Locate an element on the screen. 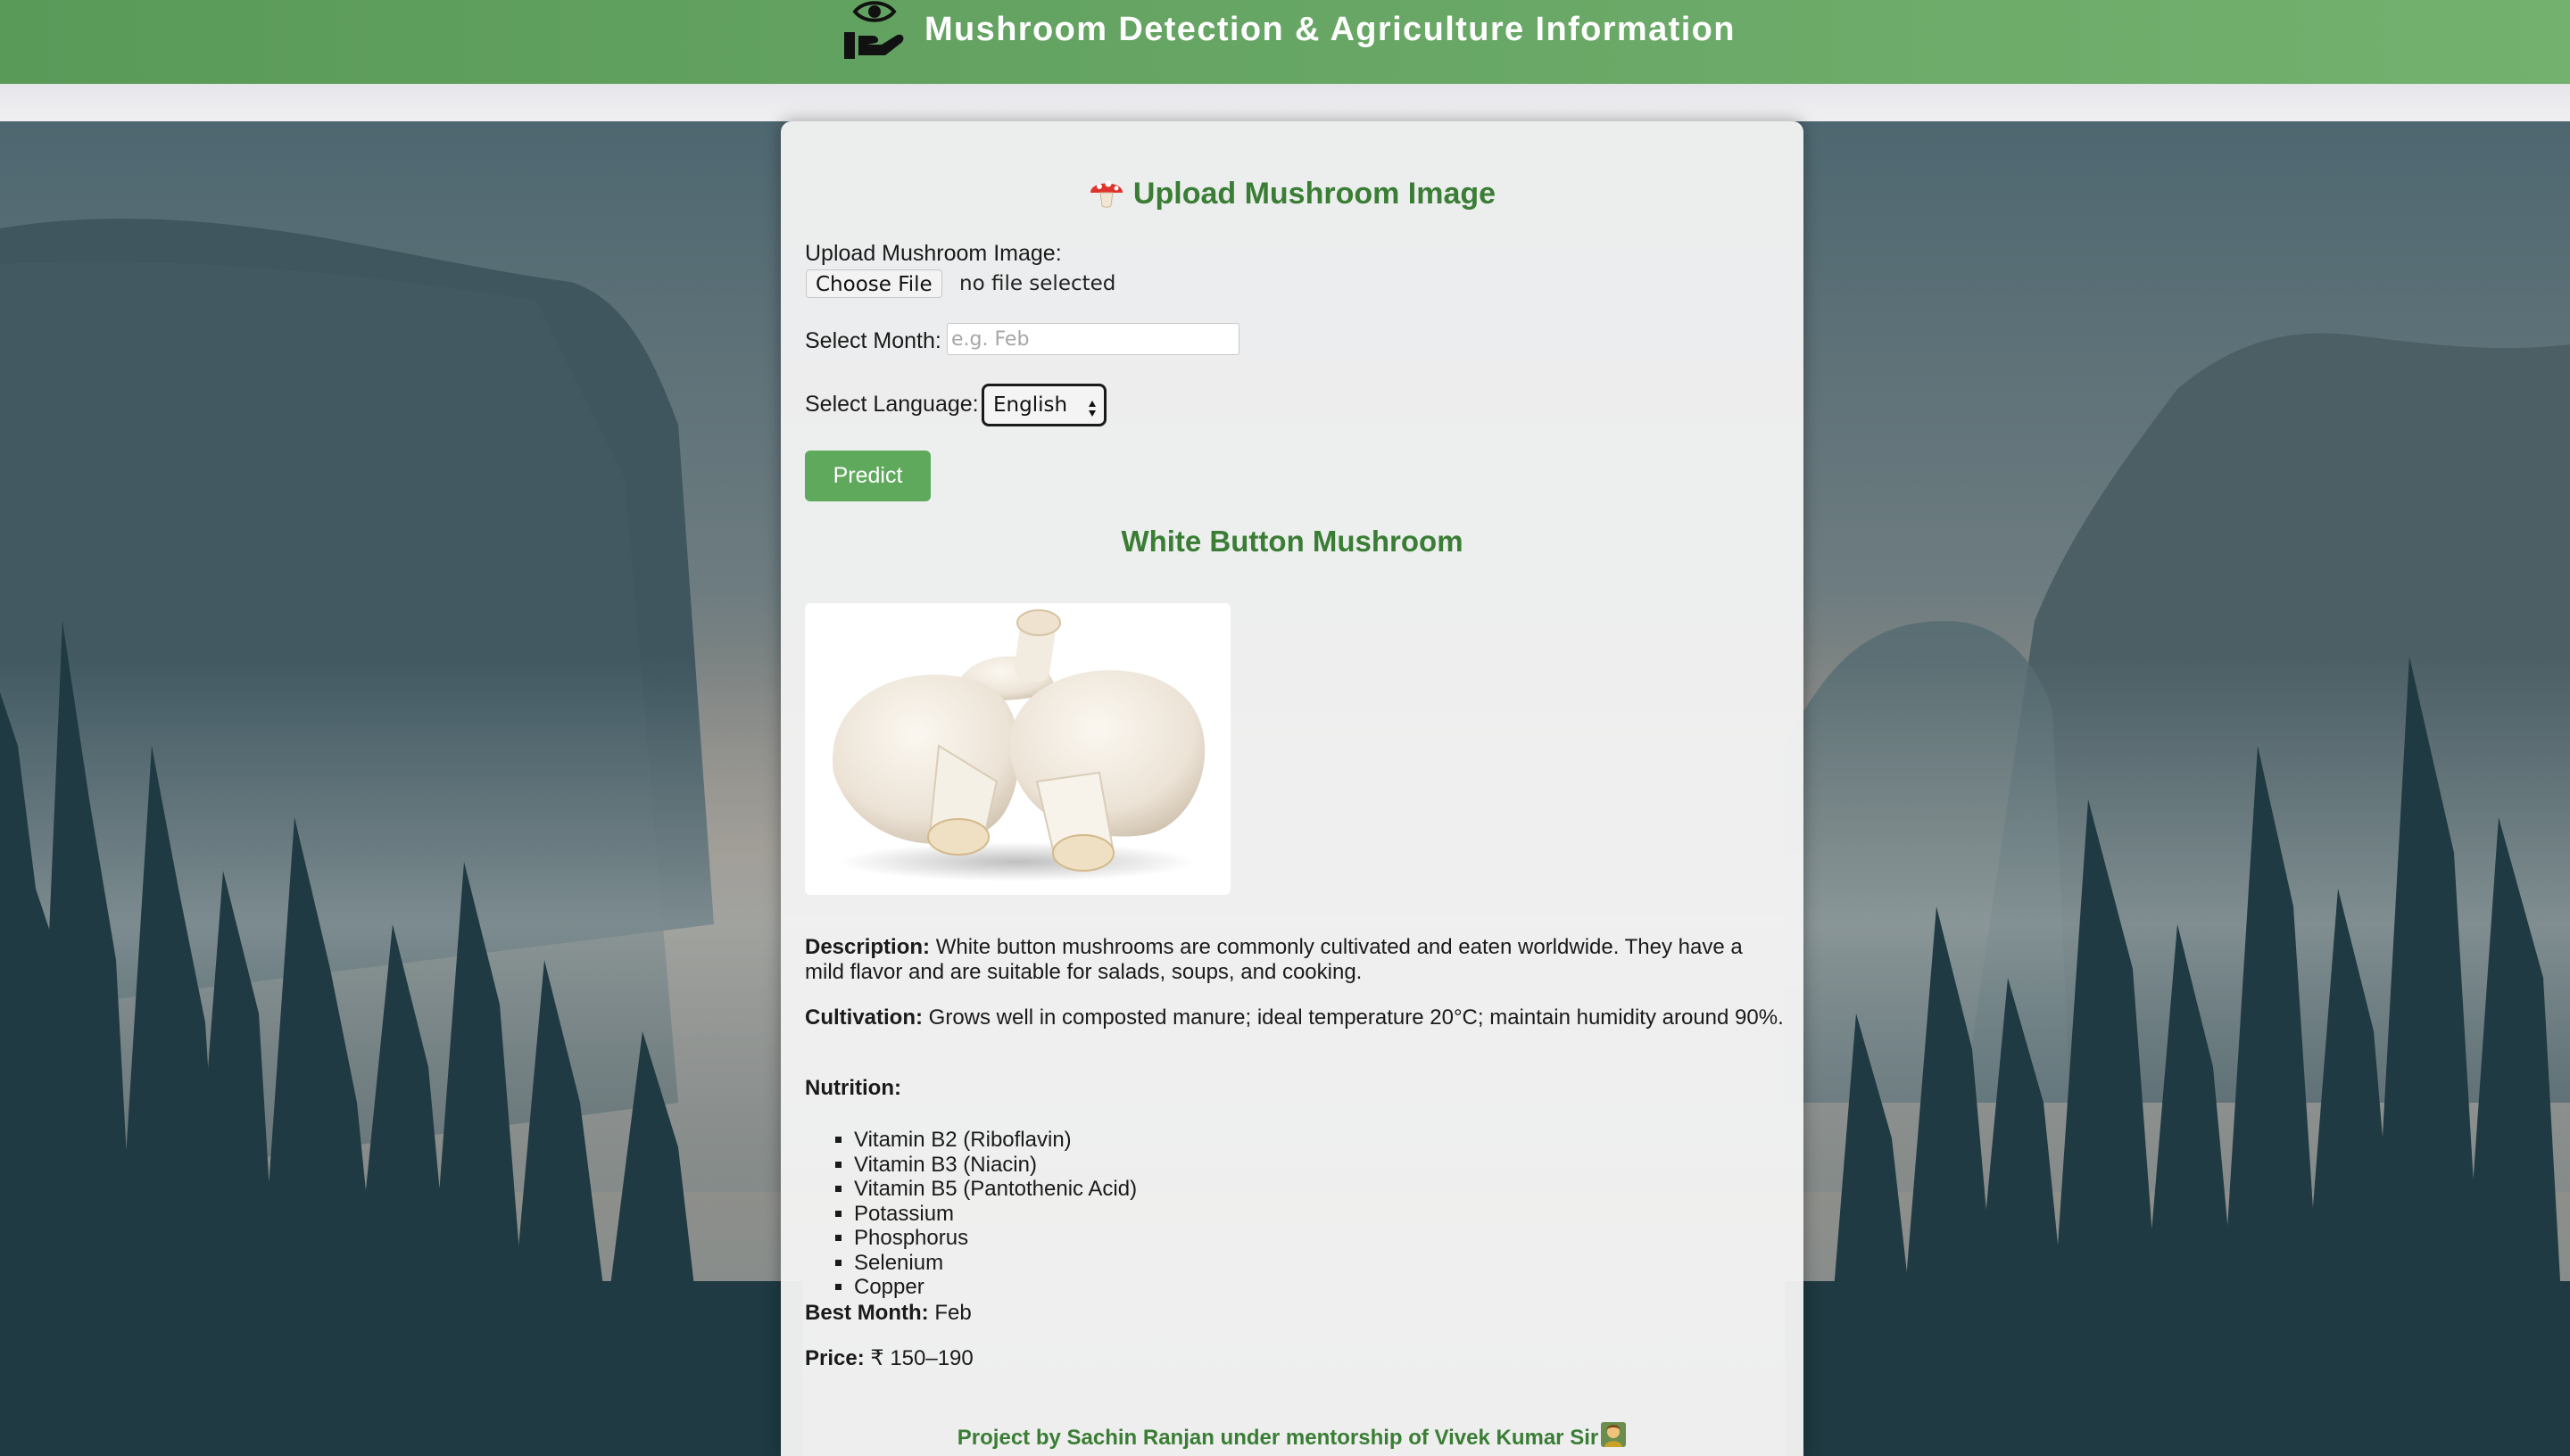  upload-heading: Upload Mushroom Image is located at coordinates (1292, 196).